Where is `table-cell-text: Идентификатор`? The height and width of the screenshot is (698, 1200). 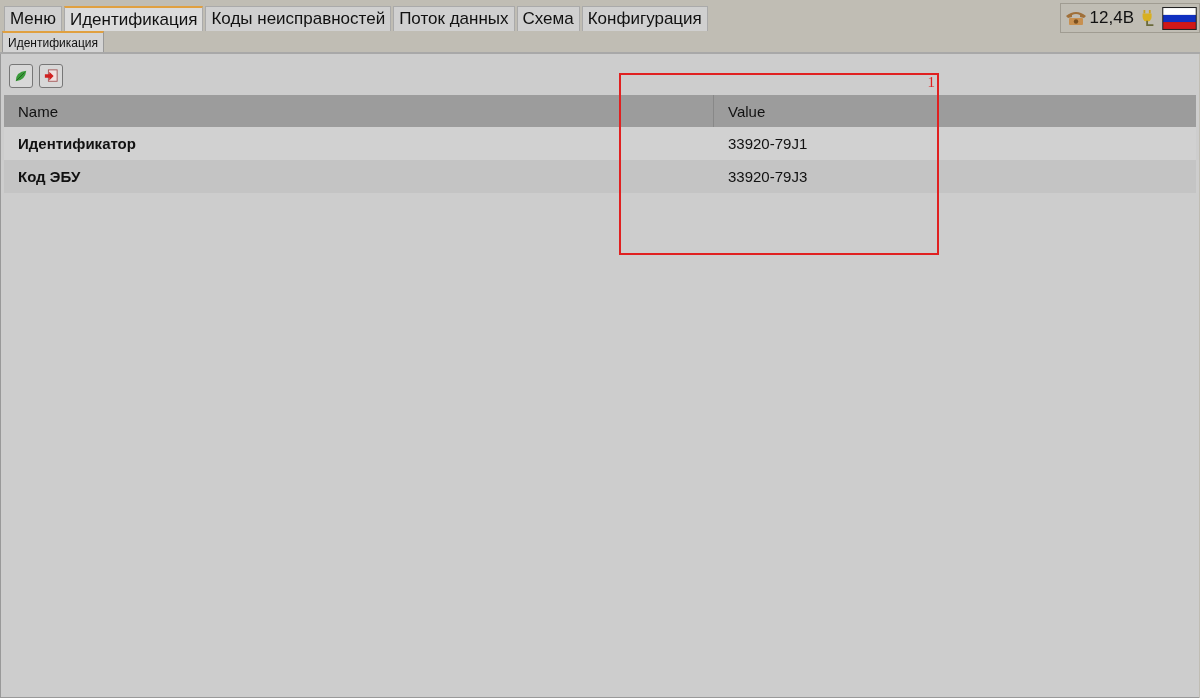
table-cell-text: Идентификатор is located at coordinates (77, 144).